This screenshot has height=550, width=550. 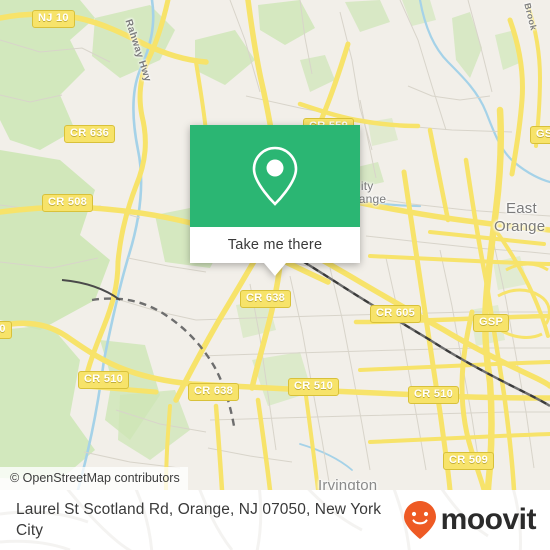 What do you see at coordinates (6, 330) in the screenshot?
I see `highway-shield-10-edge: 10` at bounding box center [6, 330].